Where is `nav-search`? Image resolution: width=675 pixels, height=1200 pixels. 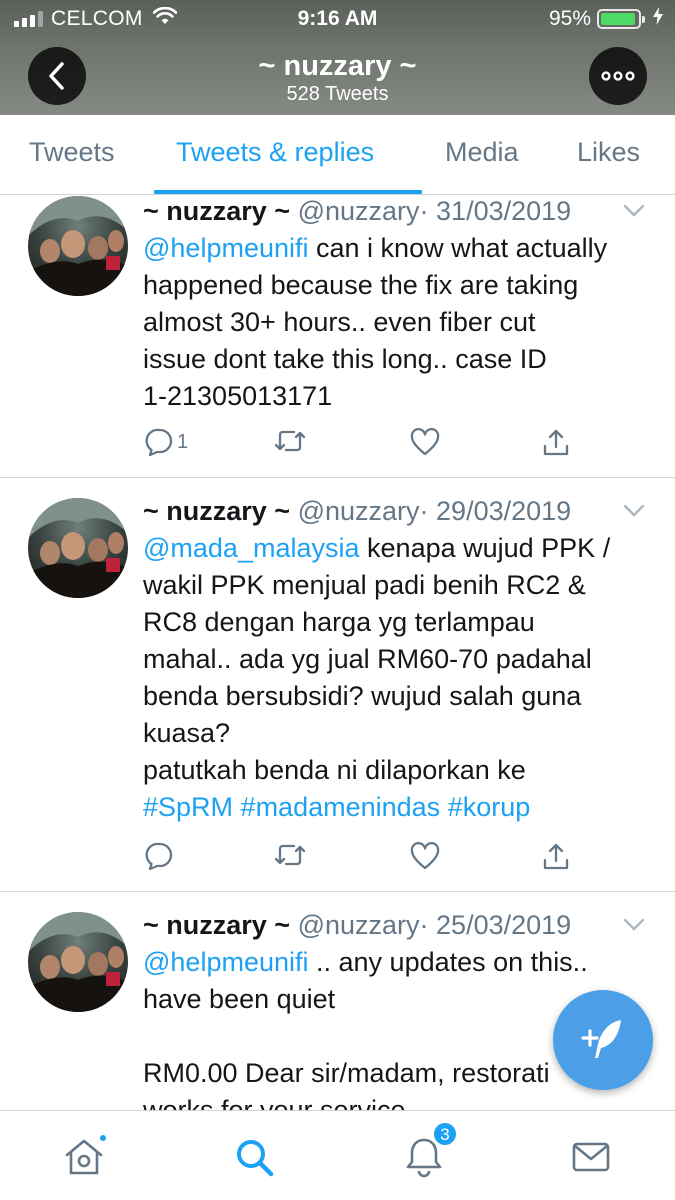
nav-search is located at coordinates (254, 1157).